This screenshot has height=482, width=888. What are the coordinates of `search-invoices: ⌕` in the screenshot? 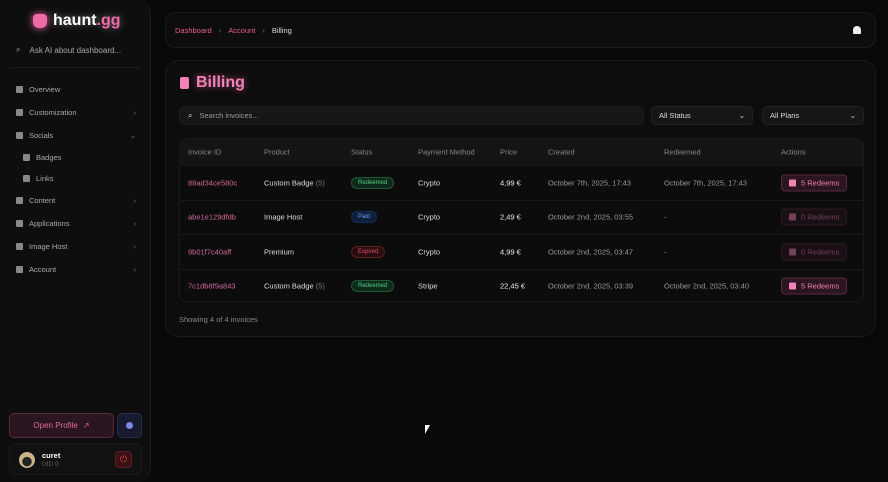 It's located at (411, 115).